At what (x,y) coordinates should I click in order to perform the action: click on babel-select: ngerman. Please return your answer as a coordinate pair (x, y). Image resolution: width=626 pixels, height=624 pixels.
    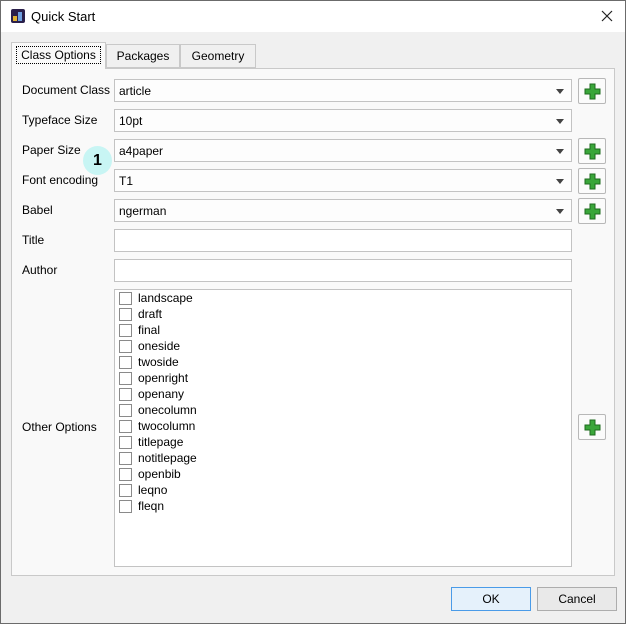
    Looking at the image, I should click on (343, 210).